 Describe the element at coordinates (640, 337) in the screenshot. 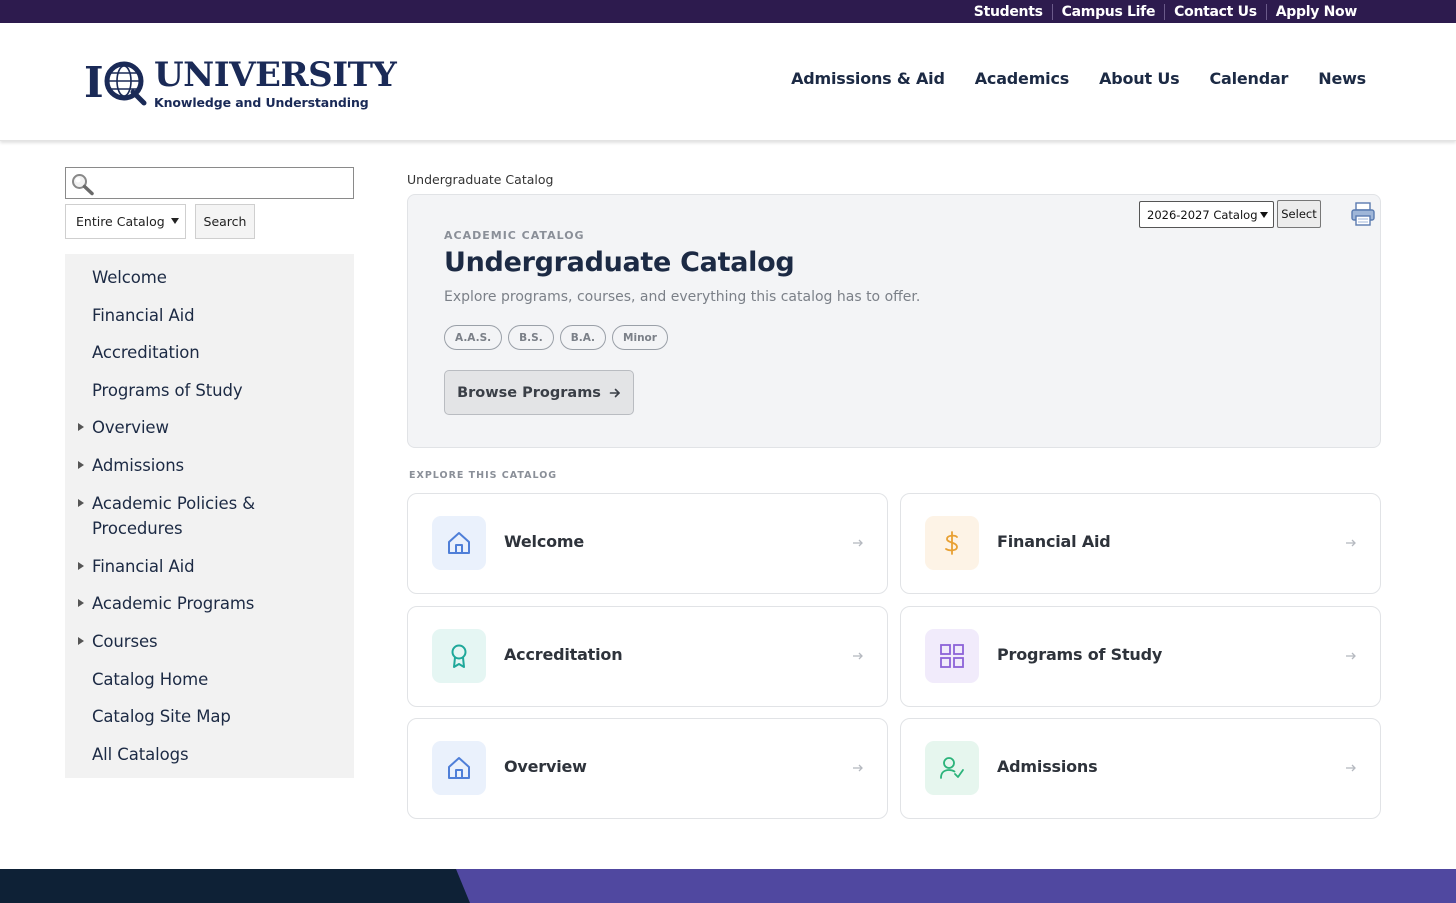

I see `degree-tag-minor: Minor` at that location.